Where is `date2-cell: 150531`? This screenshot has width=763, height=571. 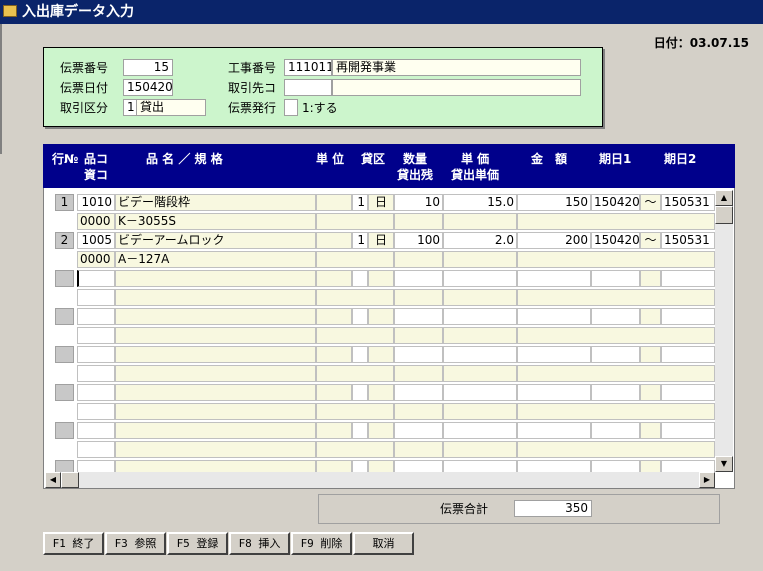
date2-cell: 150531 is located at coordinates (688, 202).